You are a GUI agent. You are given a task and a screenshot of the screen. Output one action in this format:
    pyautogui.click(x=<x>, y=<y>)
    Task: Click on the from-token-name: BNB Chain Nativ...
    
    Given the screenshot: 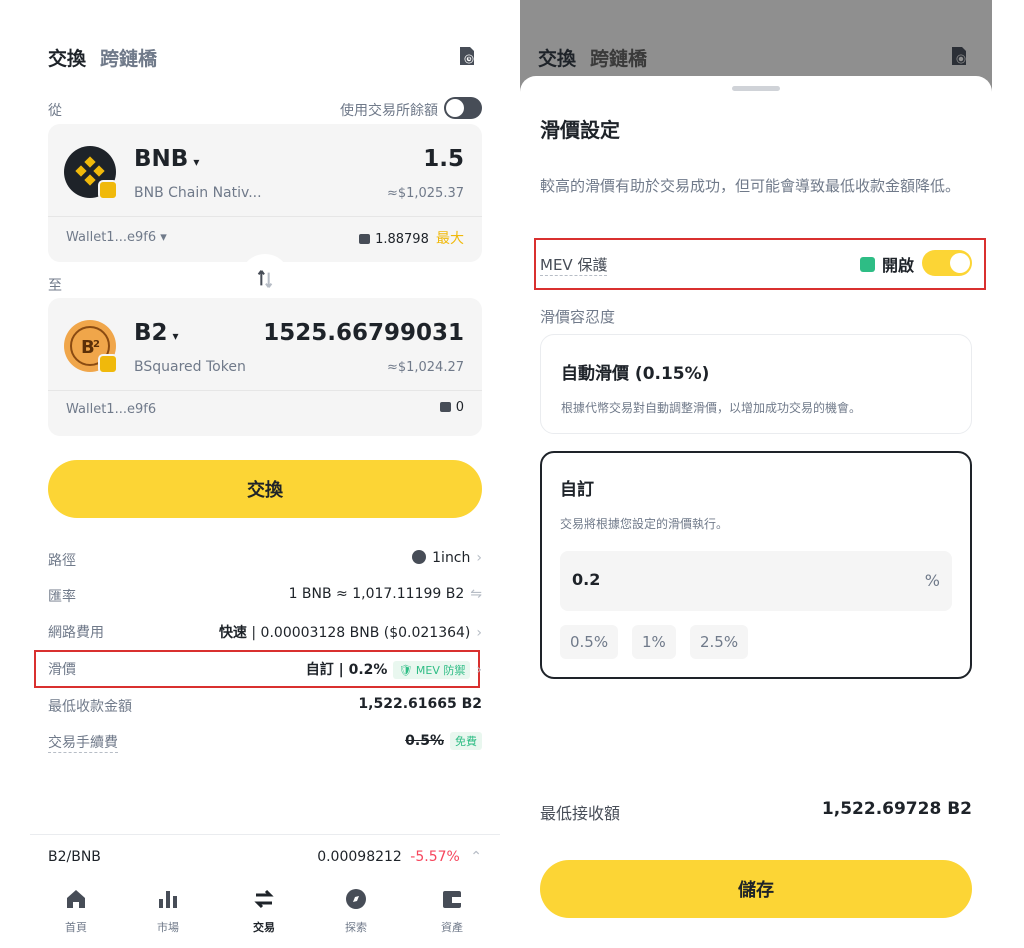 What is the action you would take?
    pyautogui.click(x=198, y=193)
    